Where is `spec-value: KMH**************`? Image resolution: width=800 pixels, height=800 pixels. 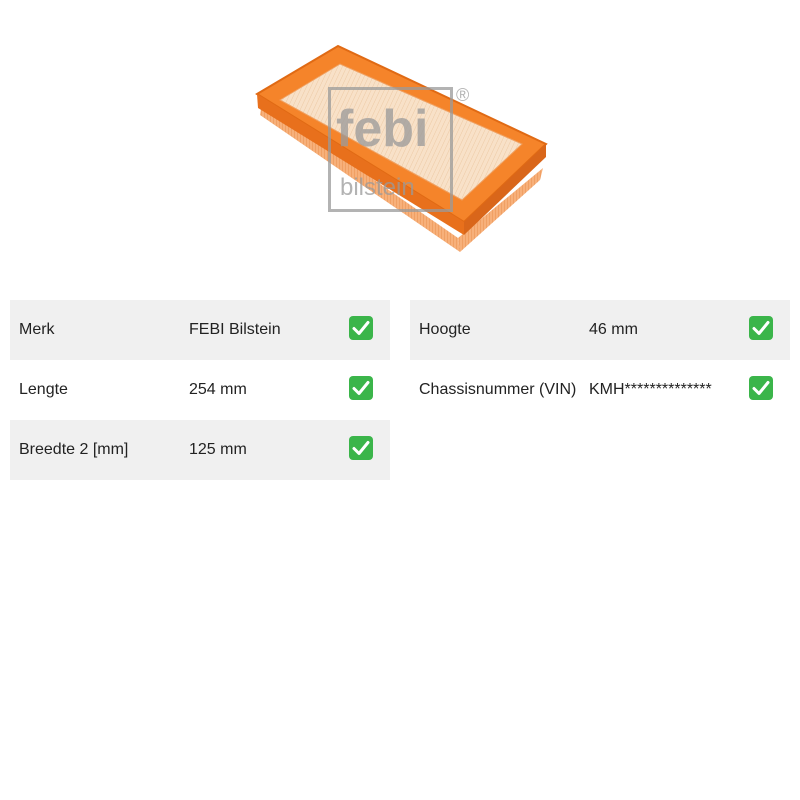 spec-value: KMH************** is located at coordinates (650, 389).